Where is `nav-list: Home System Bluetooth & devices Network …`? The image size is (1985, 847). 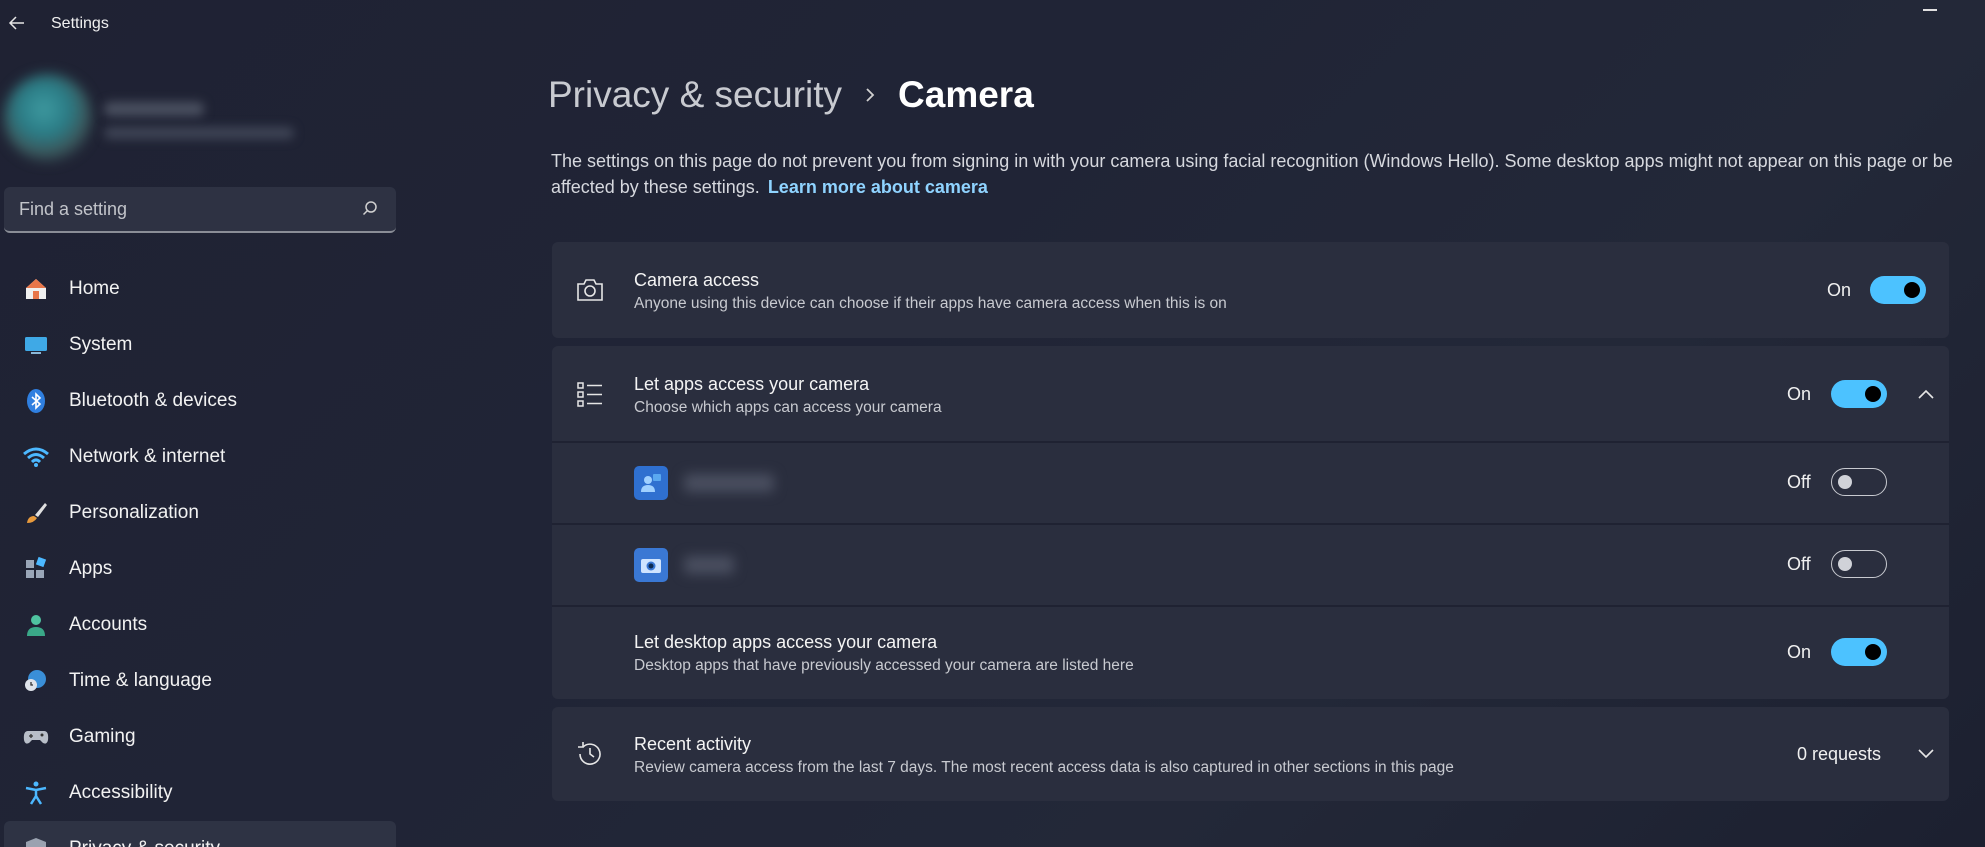
nav-list: Home System Bluetooth & devices Network … is located at coordinates (202, 554).